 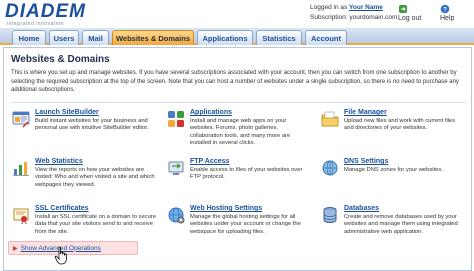 What do you see at coordinates (330, 168) in the screenshot?
I see `dns-settings-icon` at bounding box center [330, 168].